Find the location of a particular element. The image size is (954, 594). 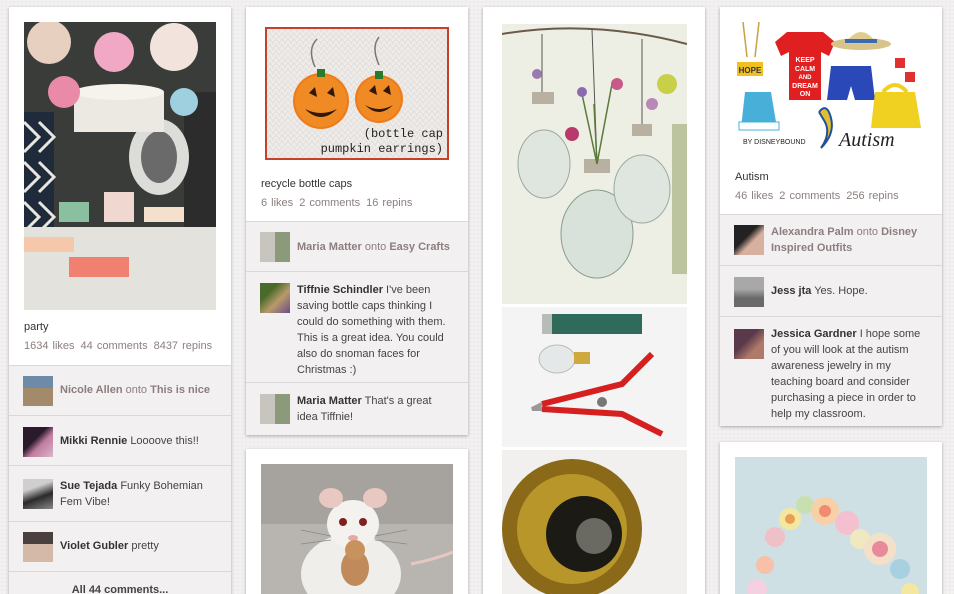

svg-text: AND is located at coordinates (806, 78).